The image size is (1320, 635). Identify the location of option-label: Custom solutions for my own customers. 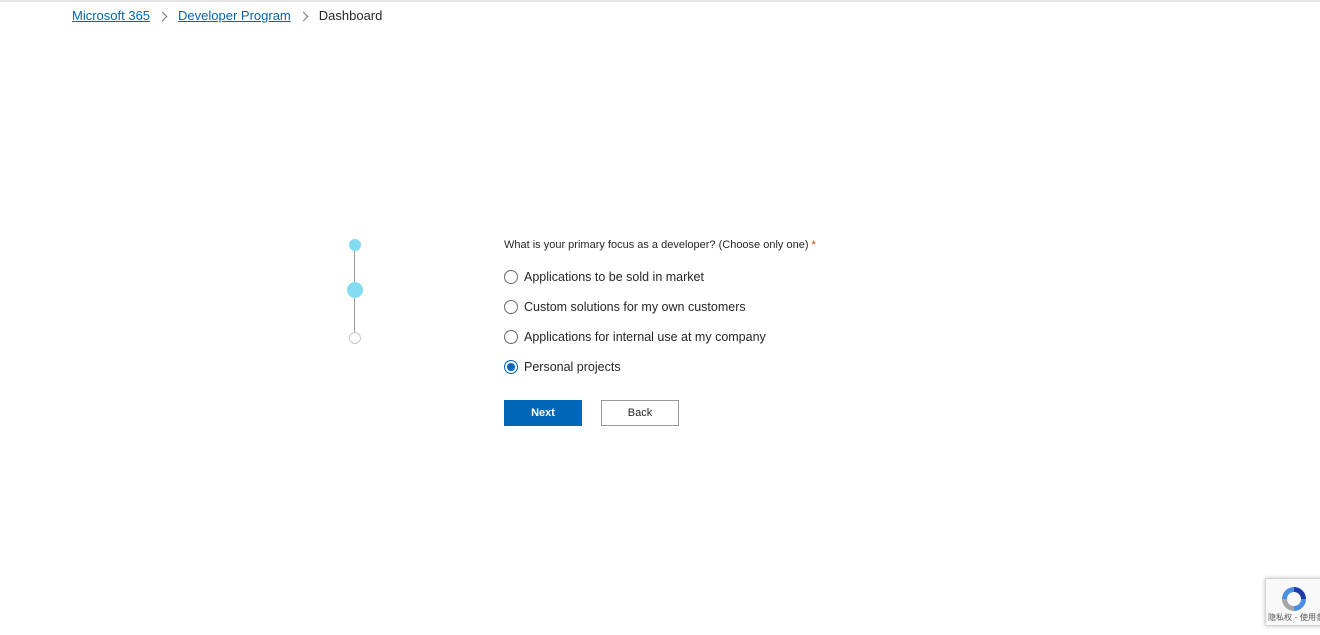
(635, 307).